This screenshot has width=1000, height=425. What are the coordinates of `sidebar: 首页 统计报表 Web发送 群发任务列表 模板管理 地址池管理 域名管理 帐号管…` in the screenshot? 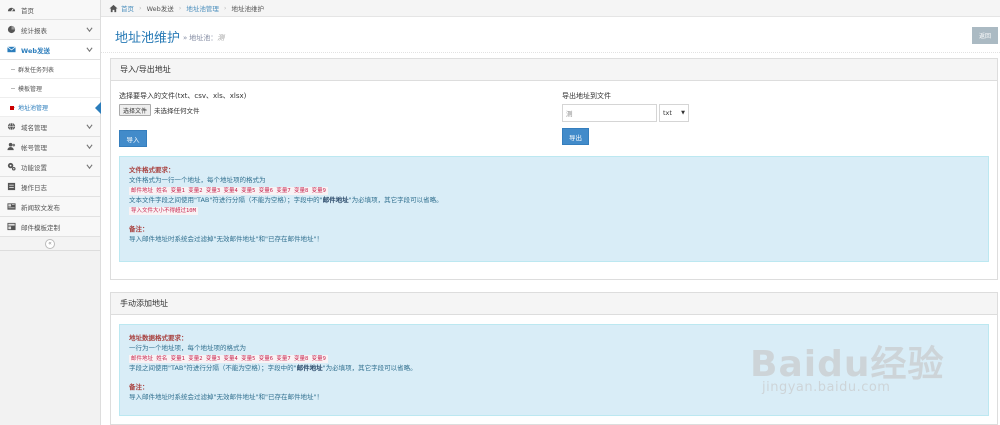 It's located at (50, 212).